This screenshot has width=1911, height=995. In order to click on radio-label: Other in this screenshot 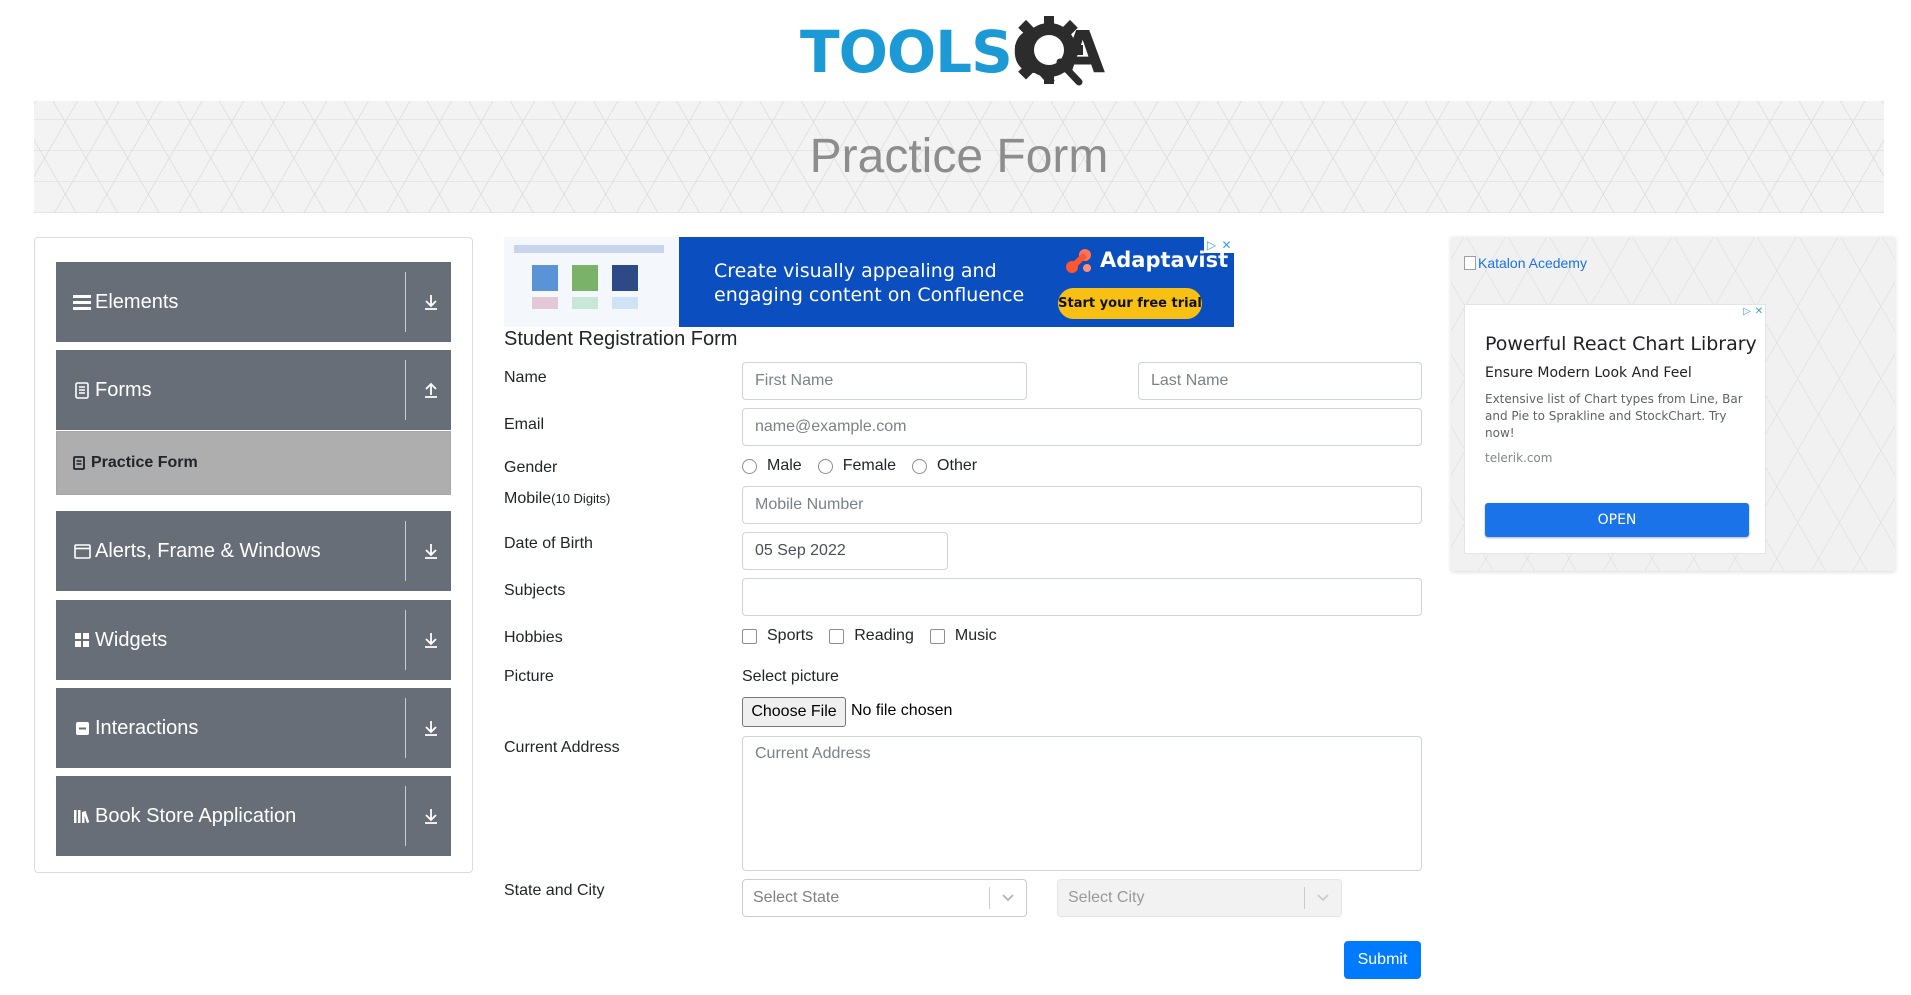, I will do `click(957, 466)`.